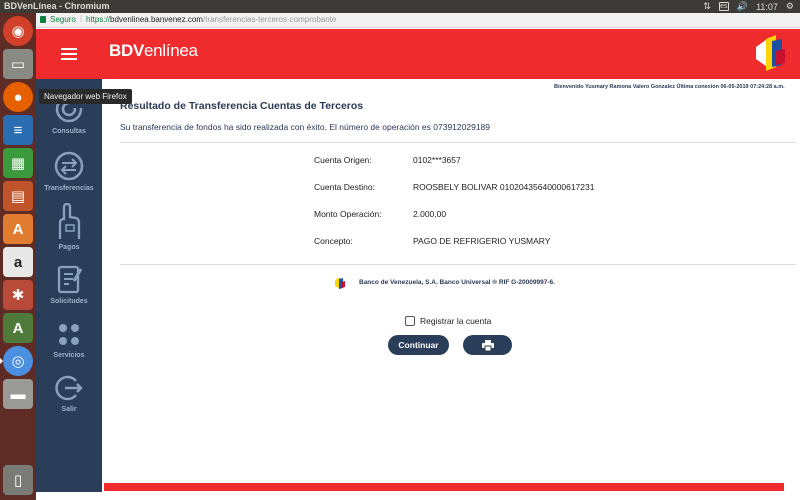  I want to click on register-account-checkbox: Registrar la cuenta, so click(448, 321).